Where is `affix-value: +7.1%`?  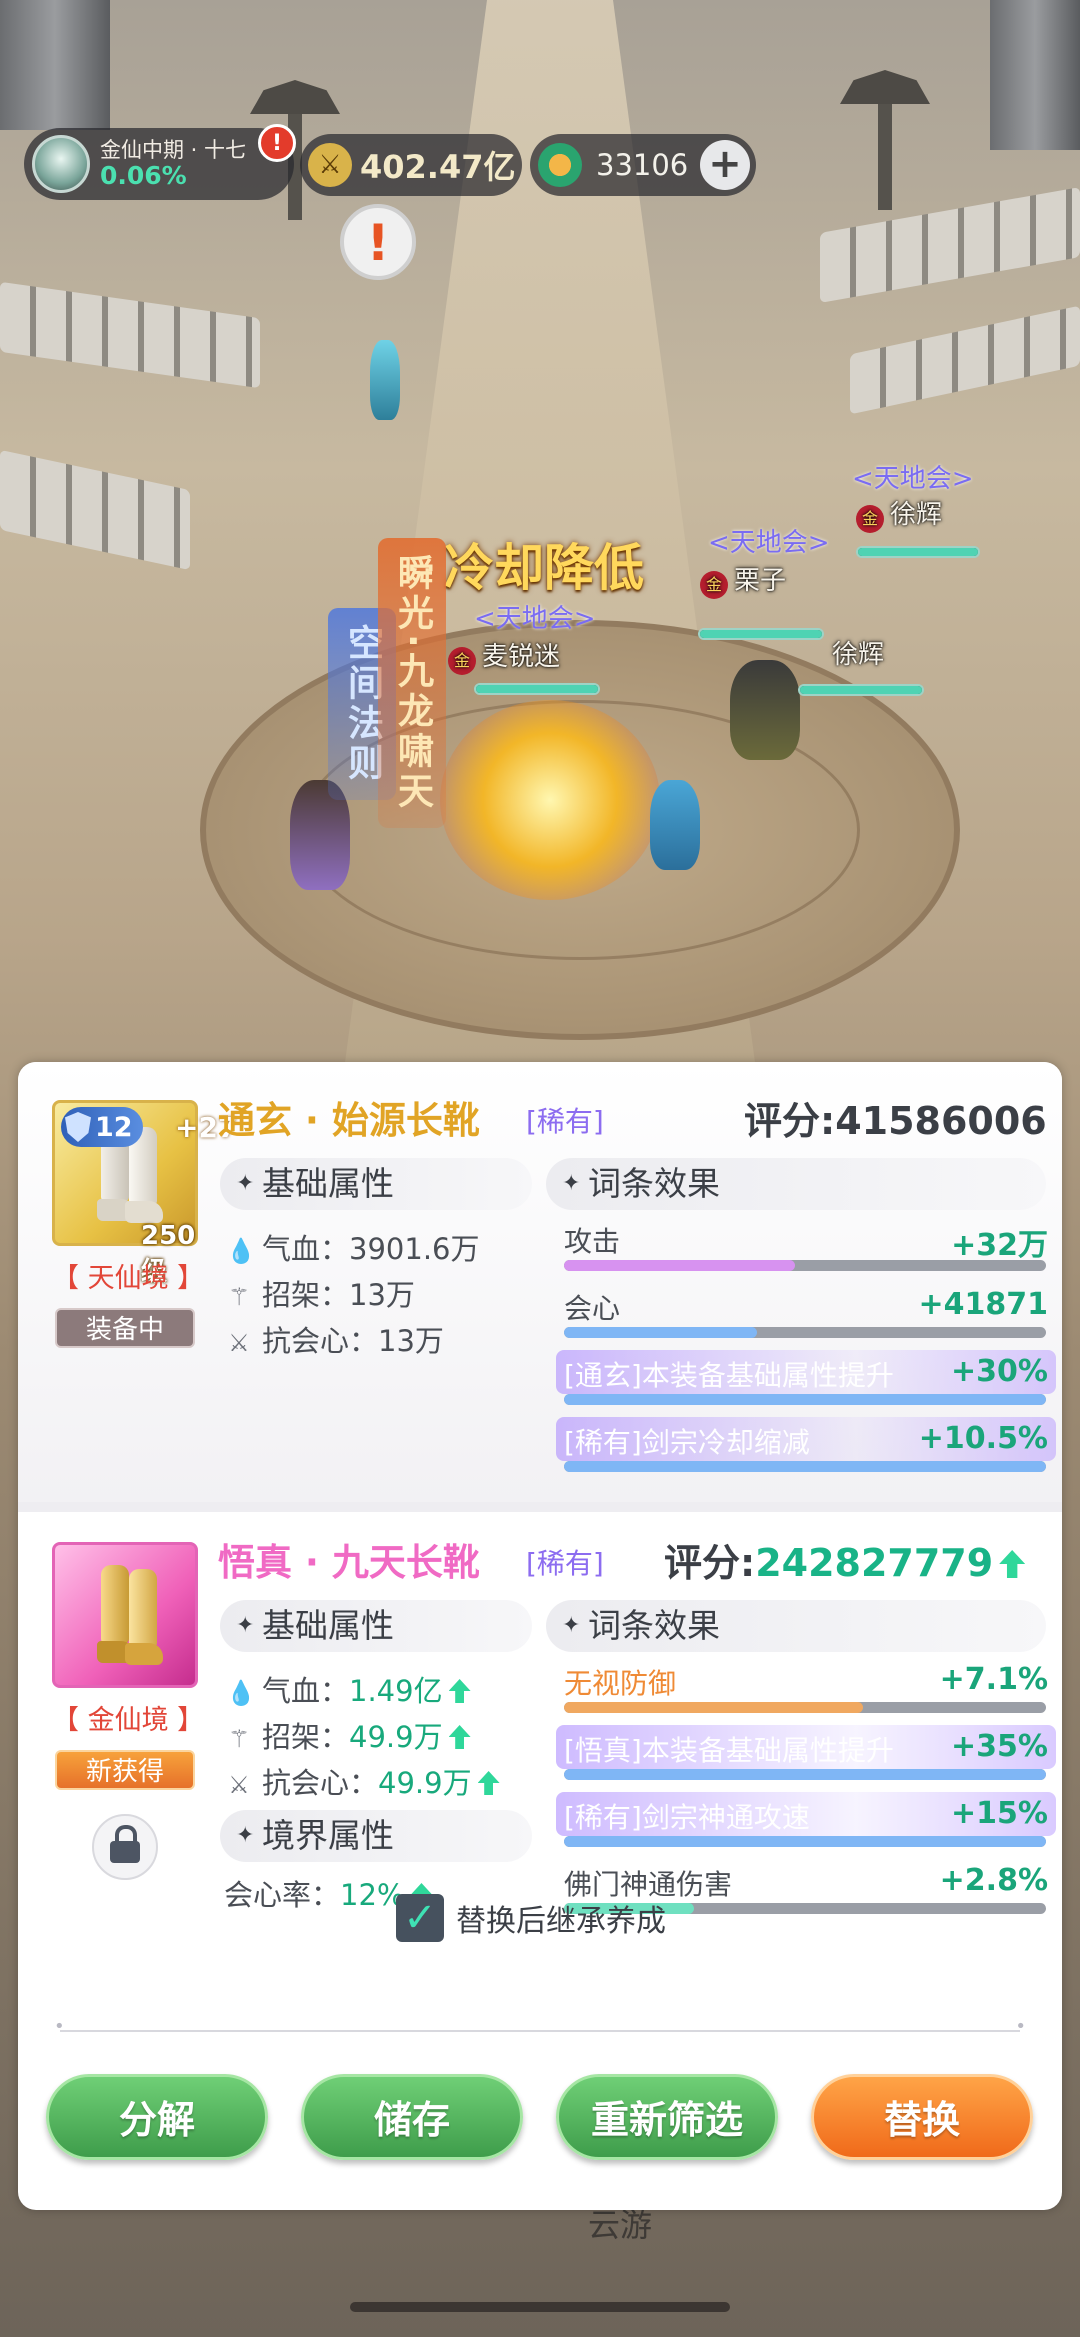
affix-value: +7.1% is located at coordinates (993, 1679).